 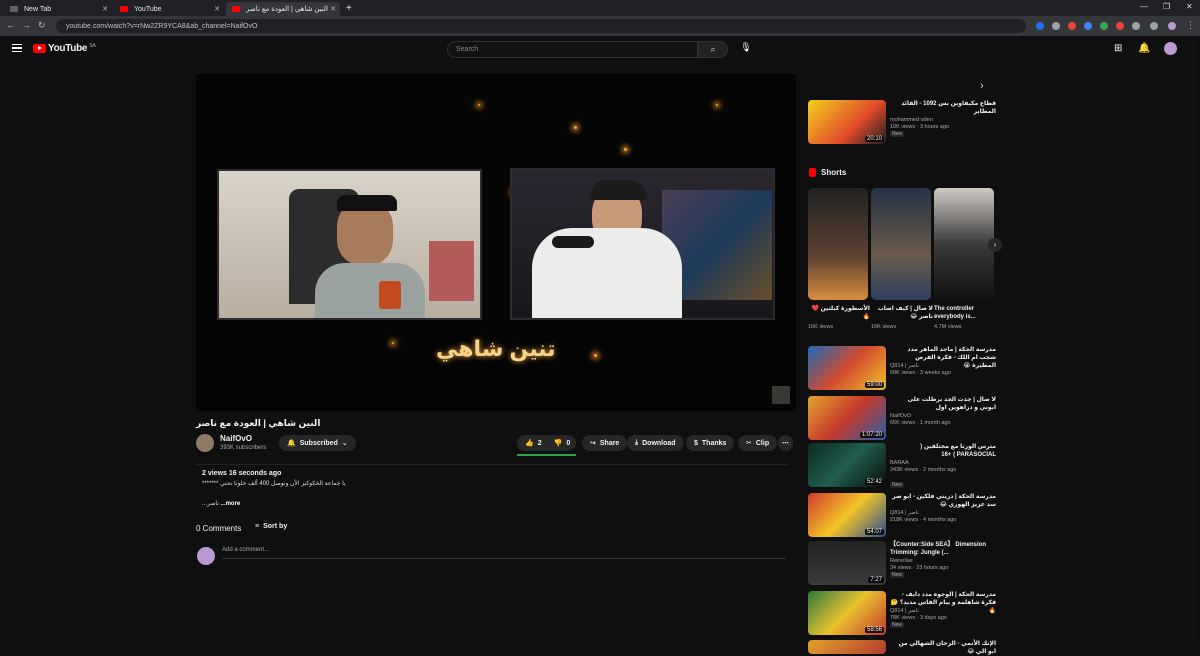 I want to click on short-views: 4.7M views, so click(x=948, y=327).